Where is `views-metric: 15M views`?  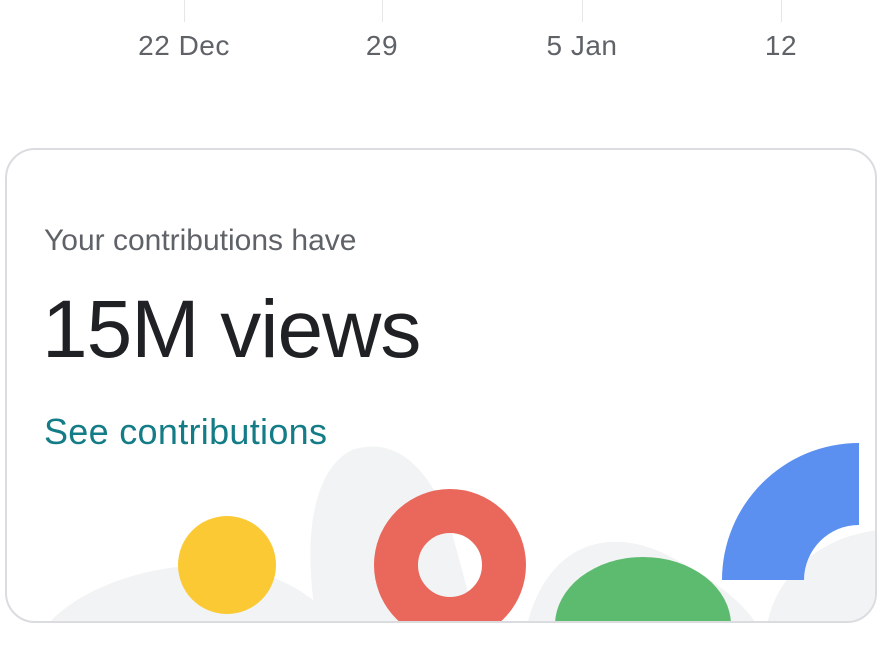
views-metric: 15M views is located at coordinates (231, 329).